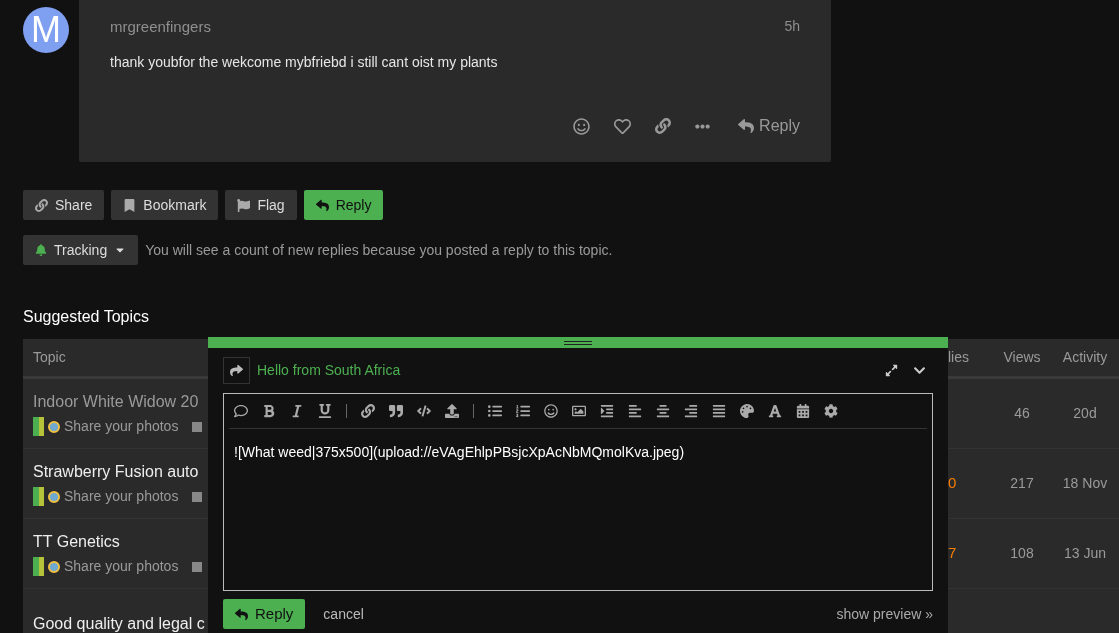 The image size is (1119, 633). I want to click on views-count: 46, so click(1022, 413).